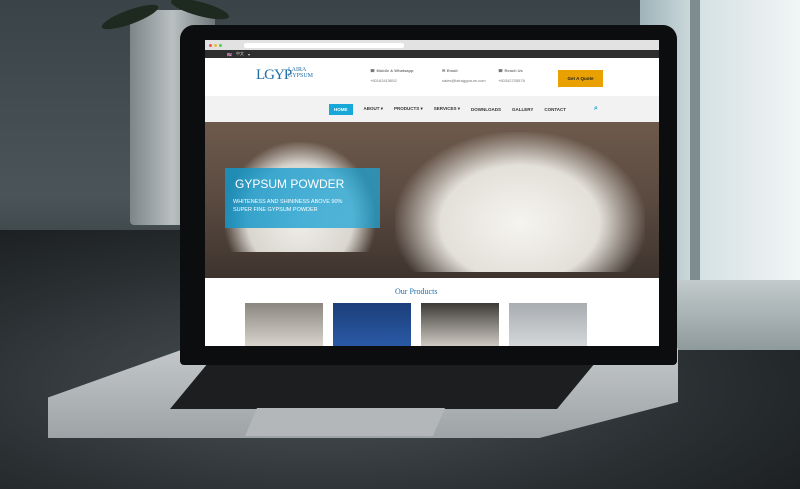  I want to click on contact-reach: ☎ Reach Us +60342705578, so click(511, 76).